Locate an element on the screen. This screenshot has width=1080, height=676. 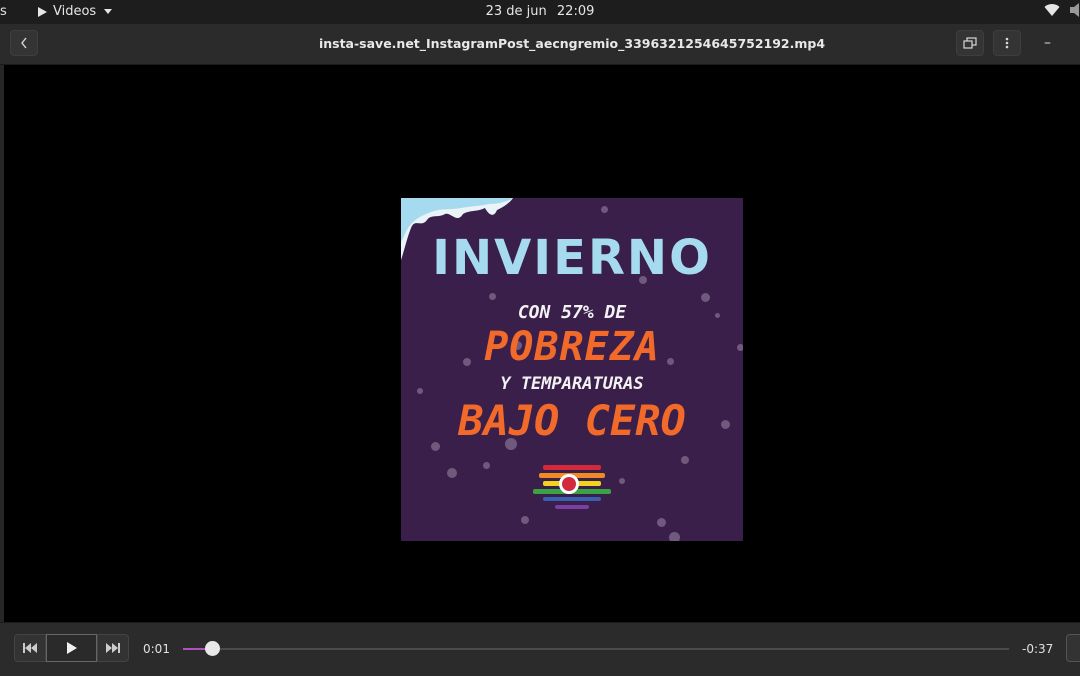
seek-bar is located at coordinates (596, 648).